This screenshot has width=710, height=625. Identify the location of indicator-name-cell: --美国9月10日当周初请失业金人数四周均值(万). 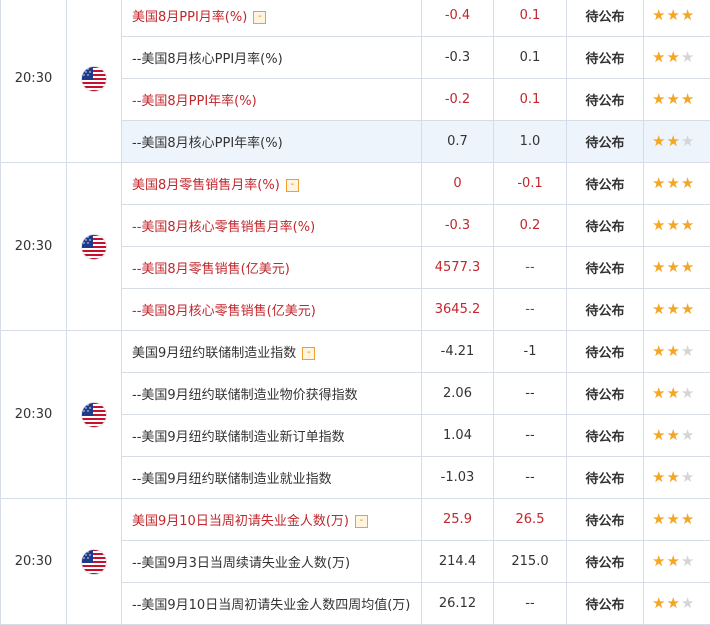
(271, 603).